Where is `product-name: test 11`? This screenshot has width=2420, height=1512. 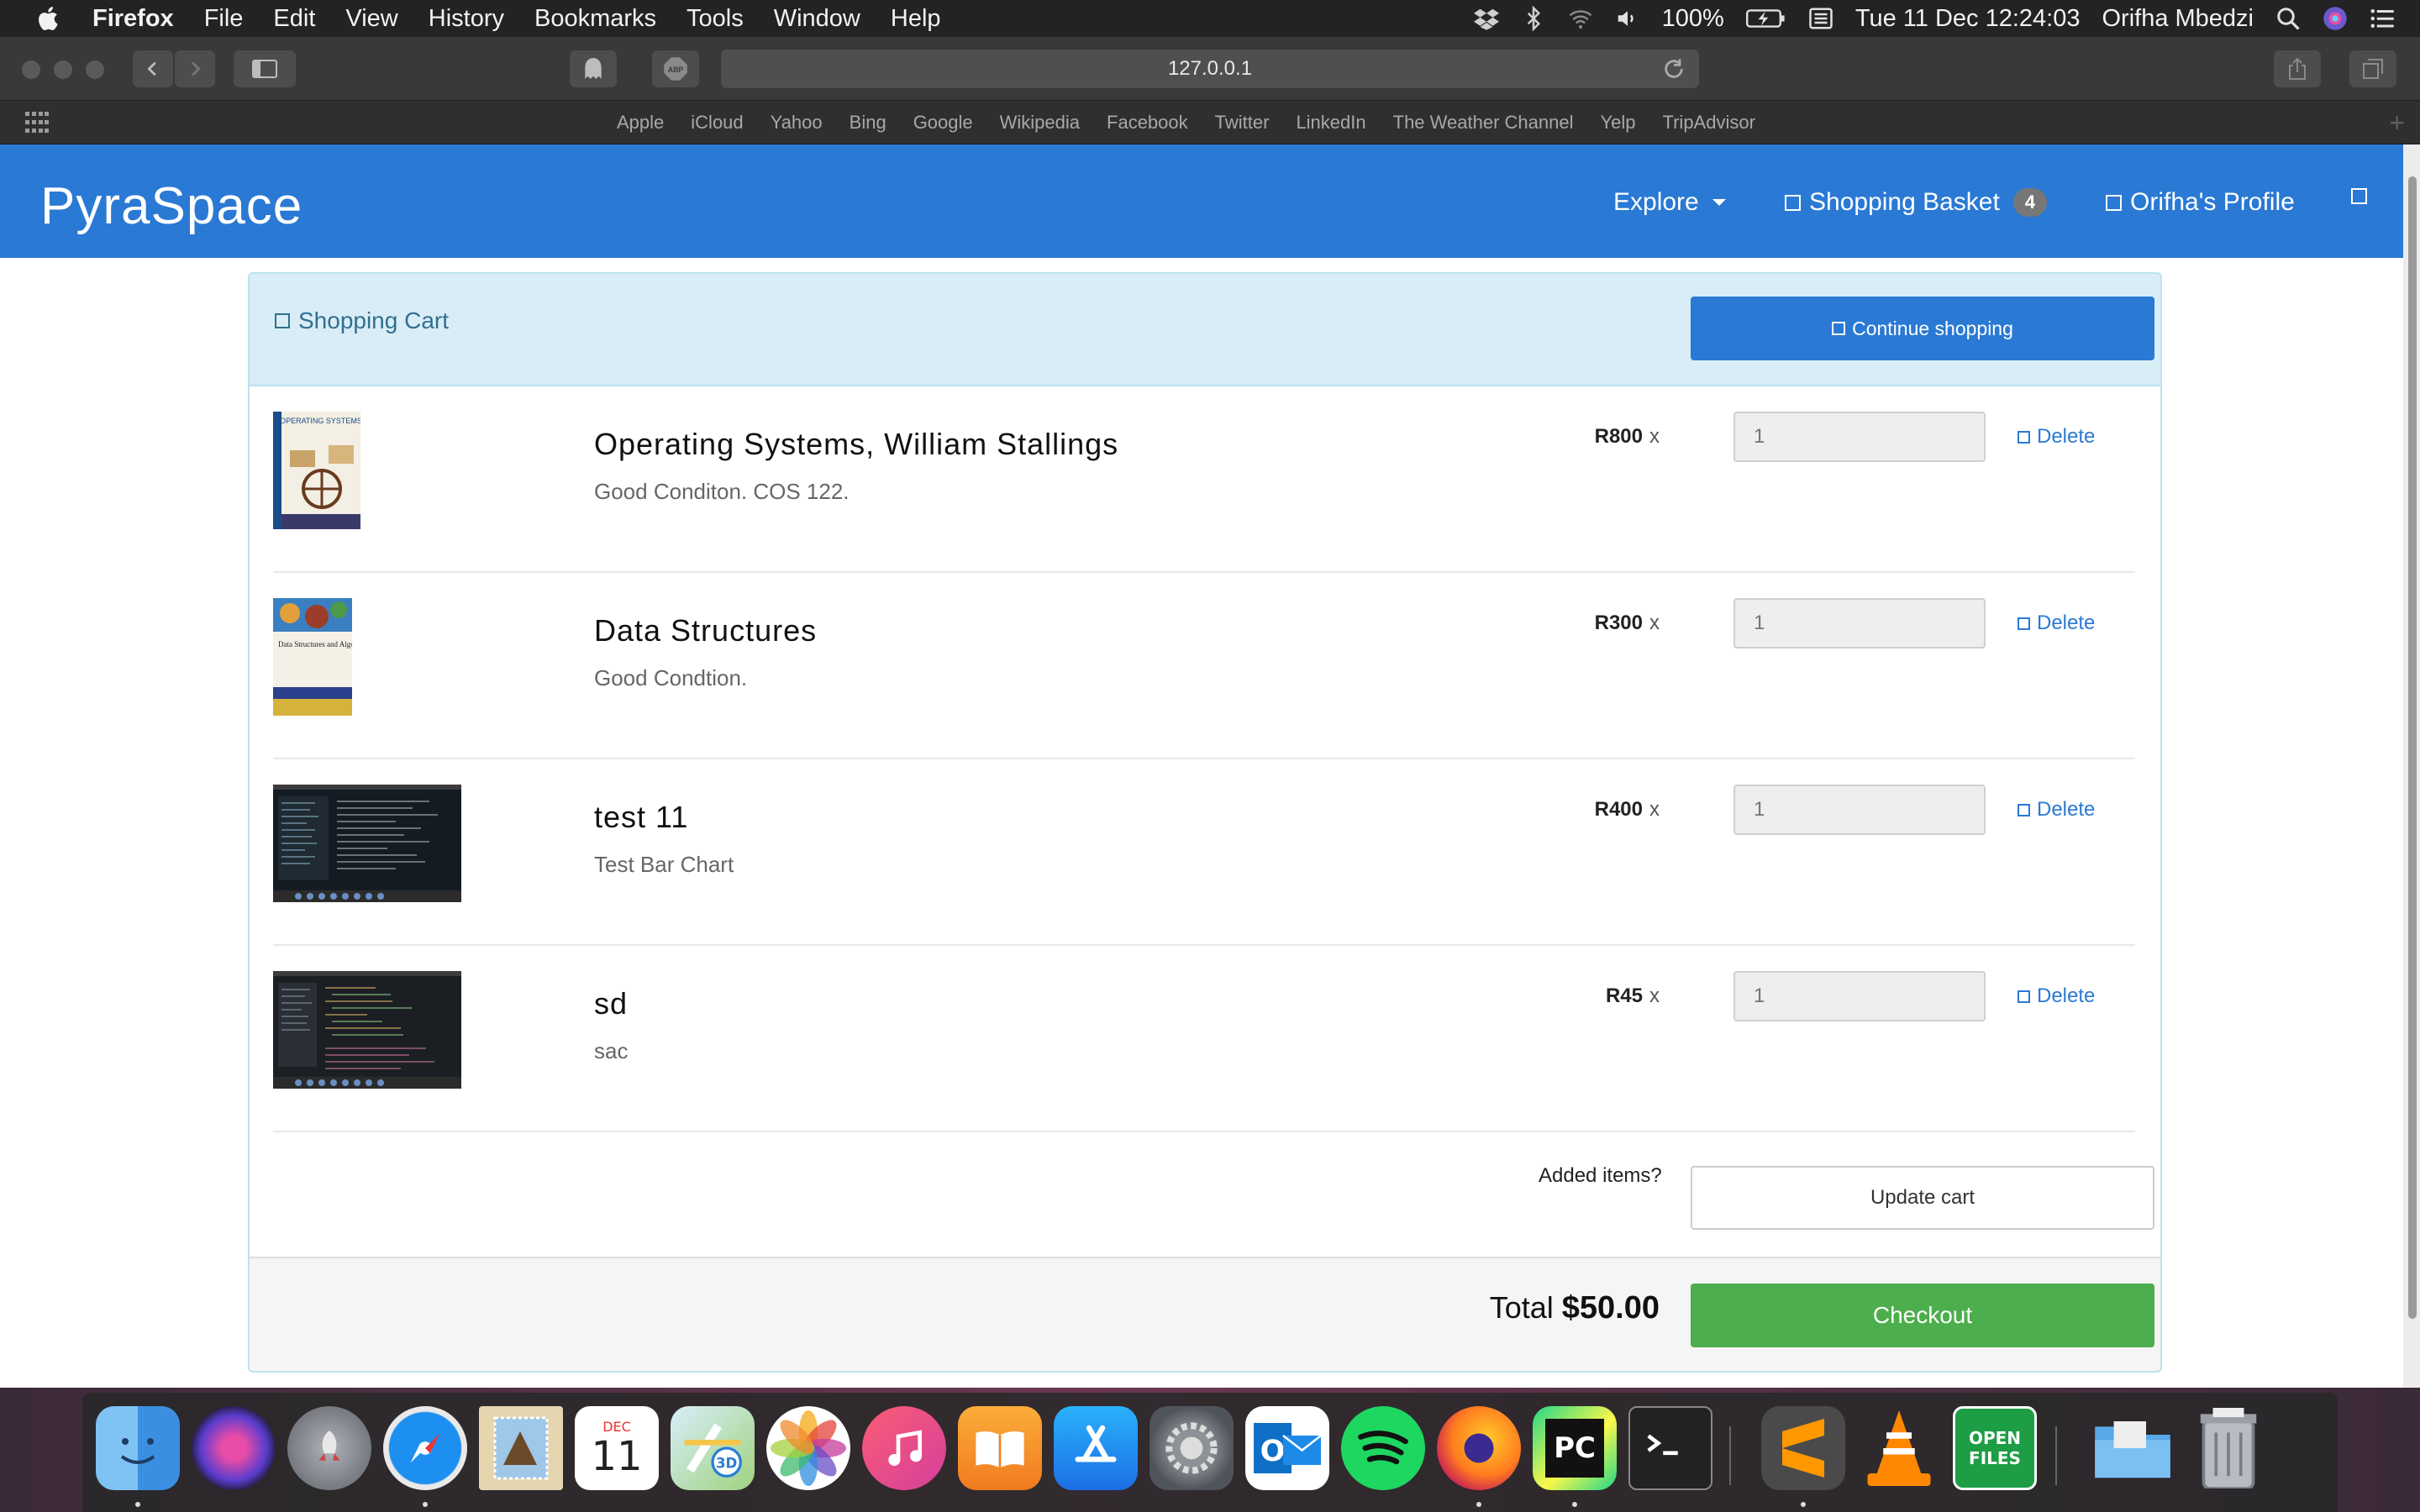
product-name: test 11 is located at coordinates (641, 817).